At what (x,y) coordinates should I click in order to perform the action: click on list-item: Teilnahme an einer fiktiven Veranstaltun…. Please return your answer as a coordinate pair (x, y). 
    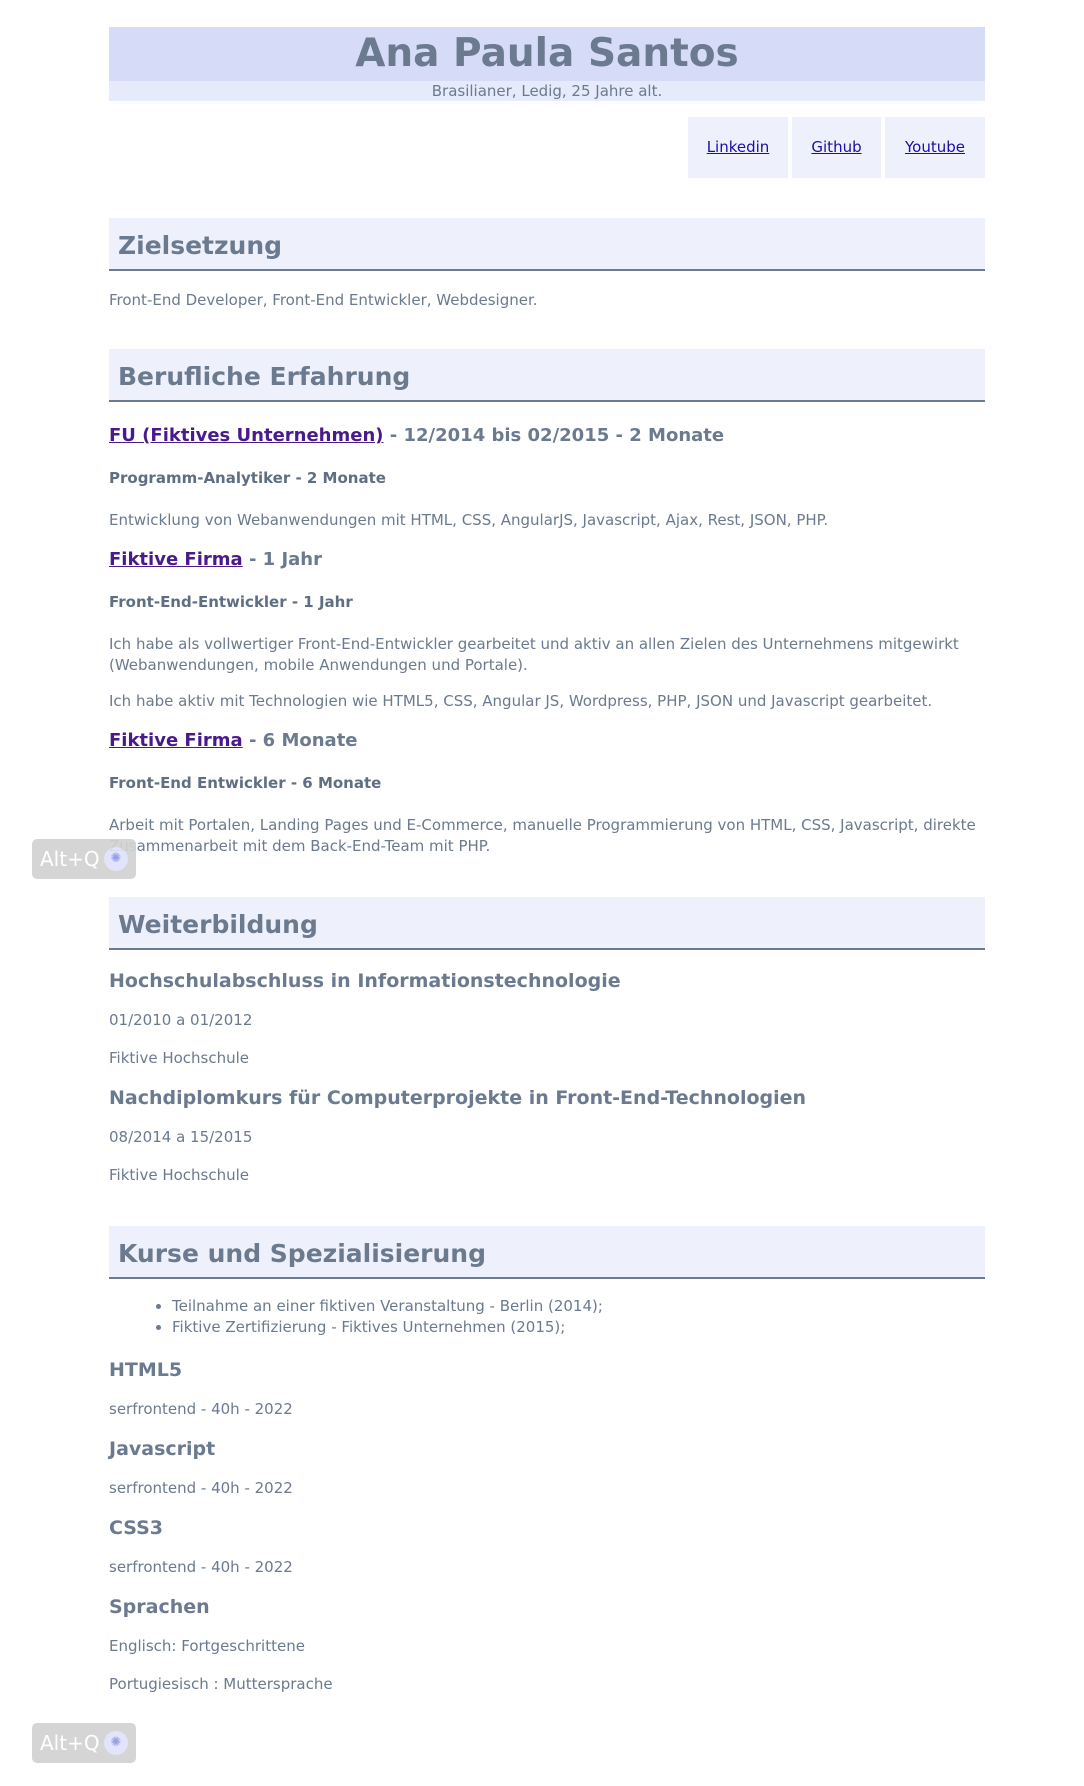
    Looking at the image, I should click on (578, 1306).